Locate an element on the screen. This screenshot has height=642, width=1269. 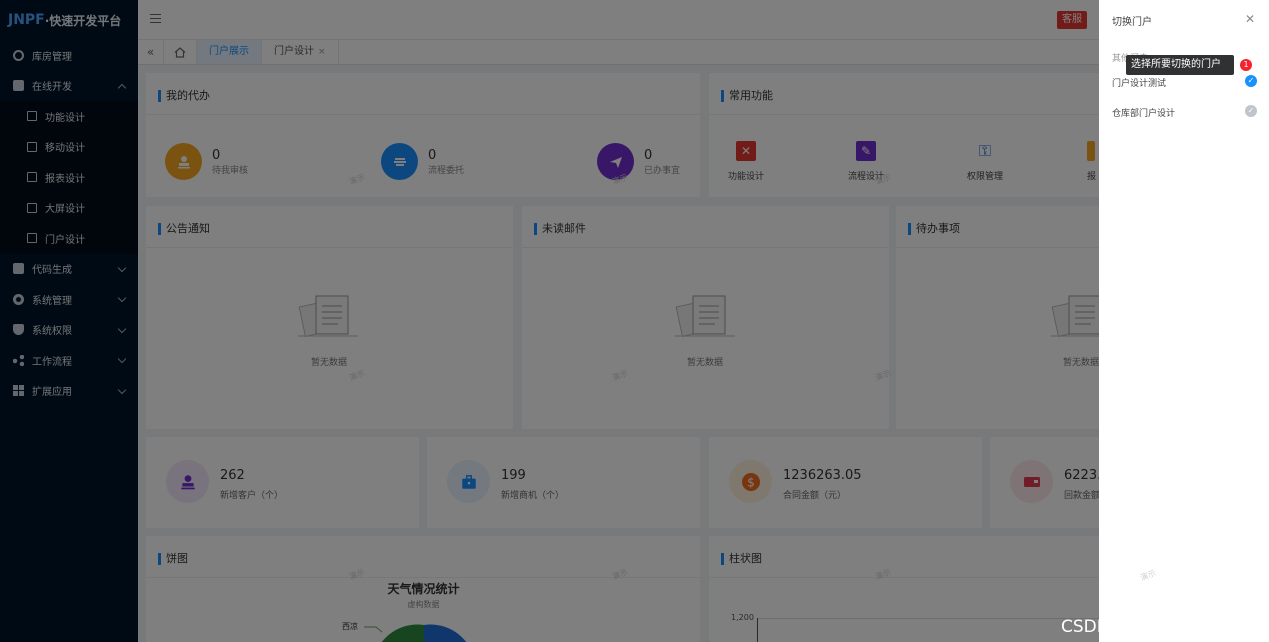
portal-item-design-test: 门户设计测试 is located at coordinates (1139, 82).